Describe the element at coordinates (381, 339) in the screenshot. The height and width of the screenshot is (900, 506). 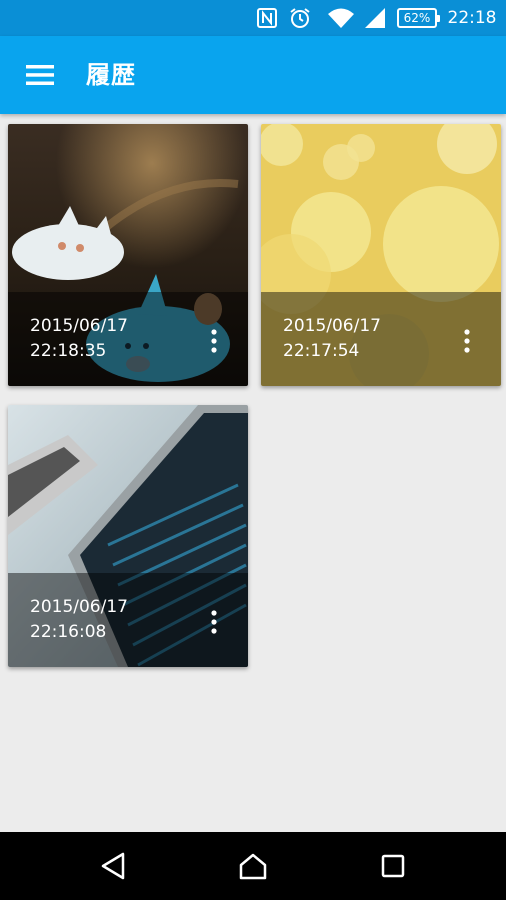
I see `card-caption: 2015/06/17 22:17:54` at that location.